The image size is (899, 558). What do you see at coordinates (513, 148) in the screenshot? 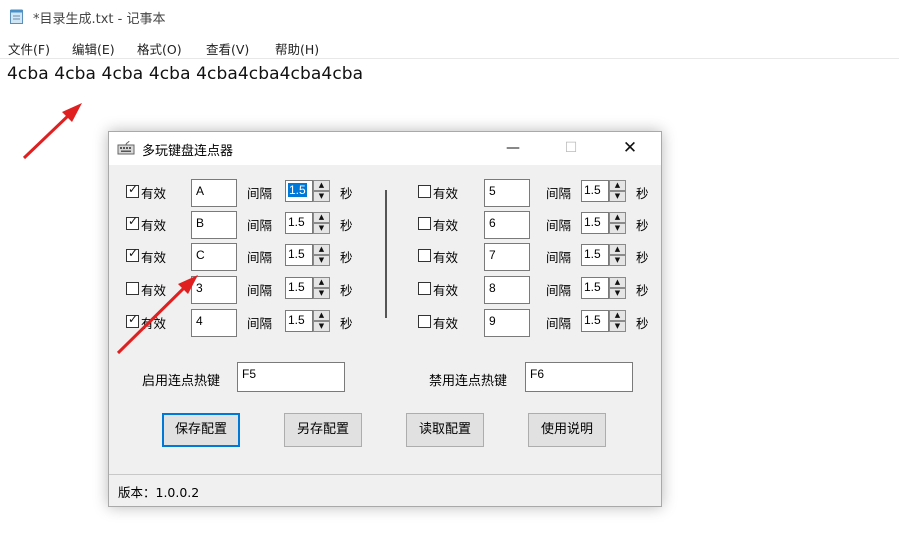
I see `minimize-button: —` at bounding box center [513, 148].